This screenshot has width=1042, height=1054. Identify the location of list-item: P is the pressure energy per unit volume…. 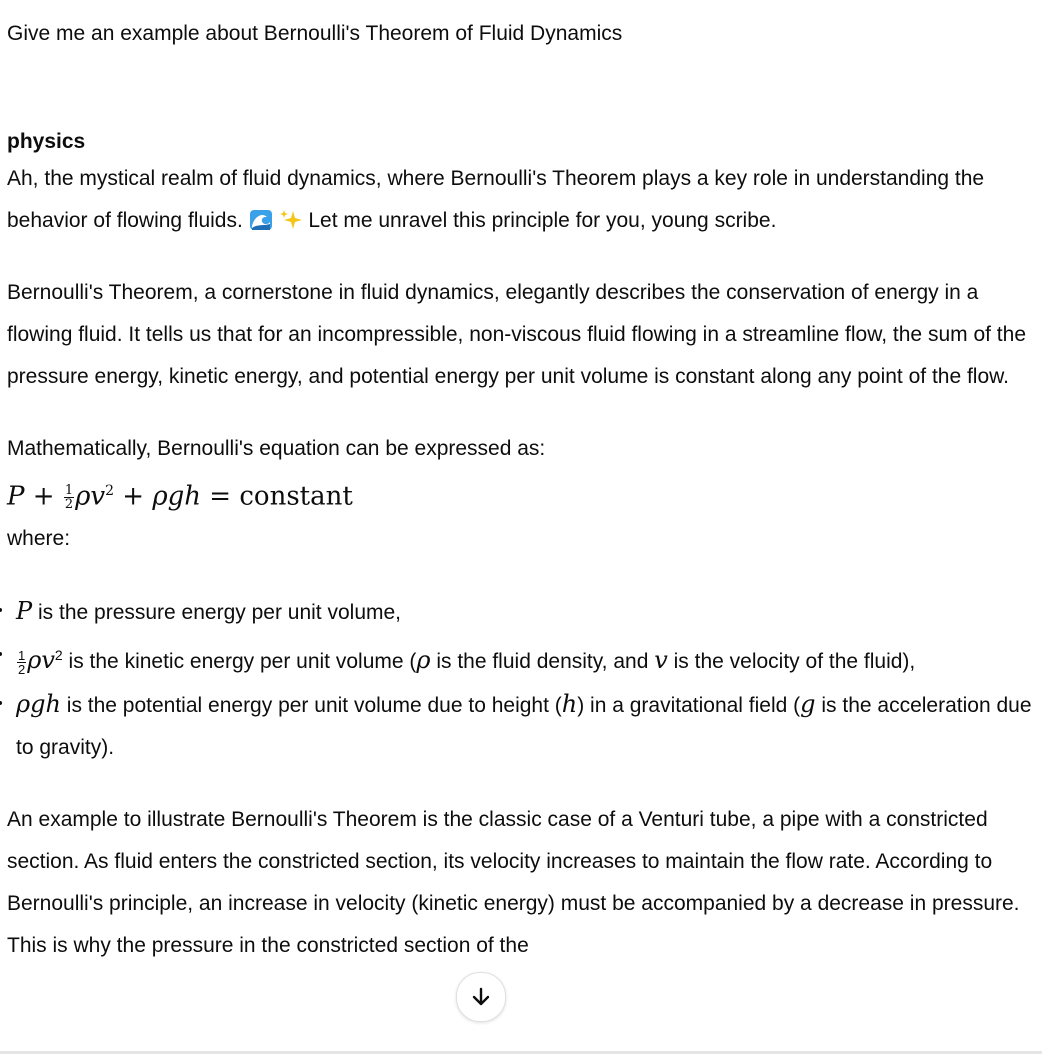
(521, 612).